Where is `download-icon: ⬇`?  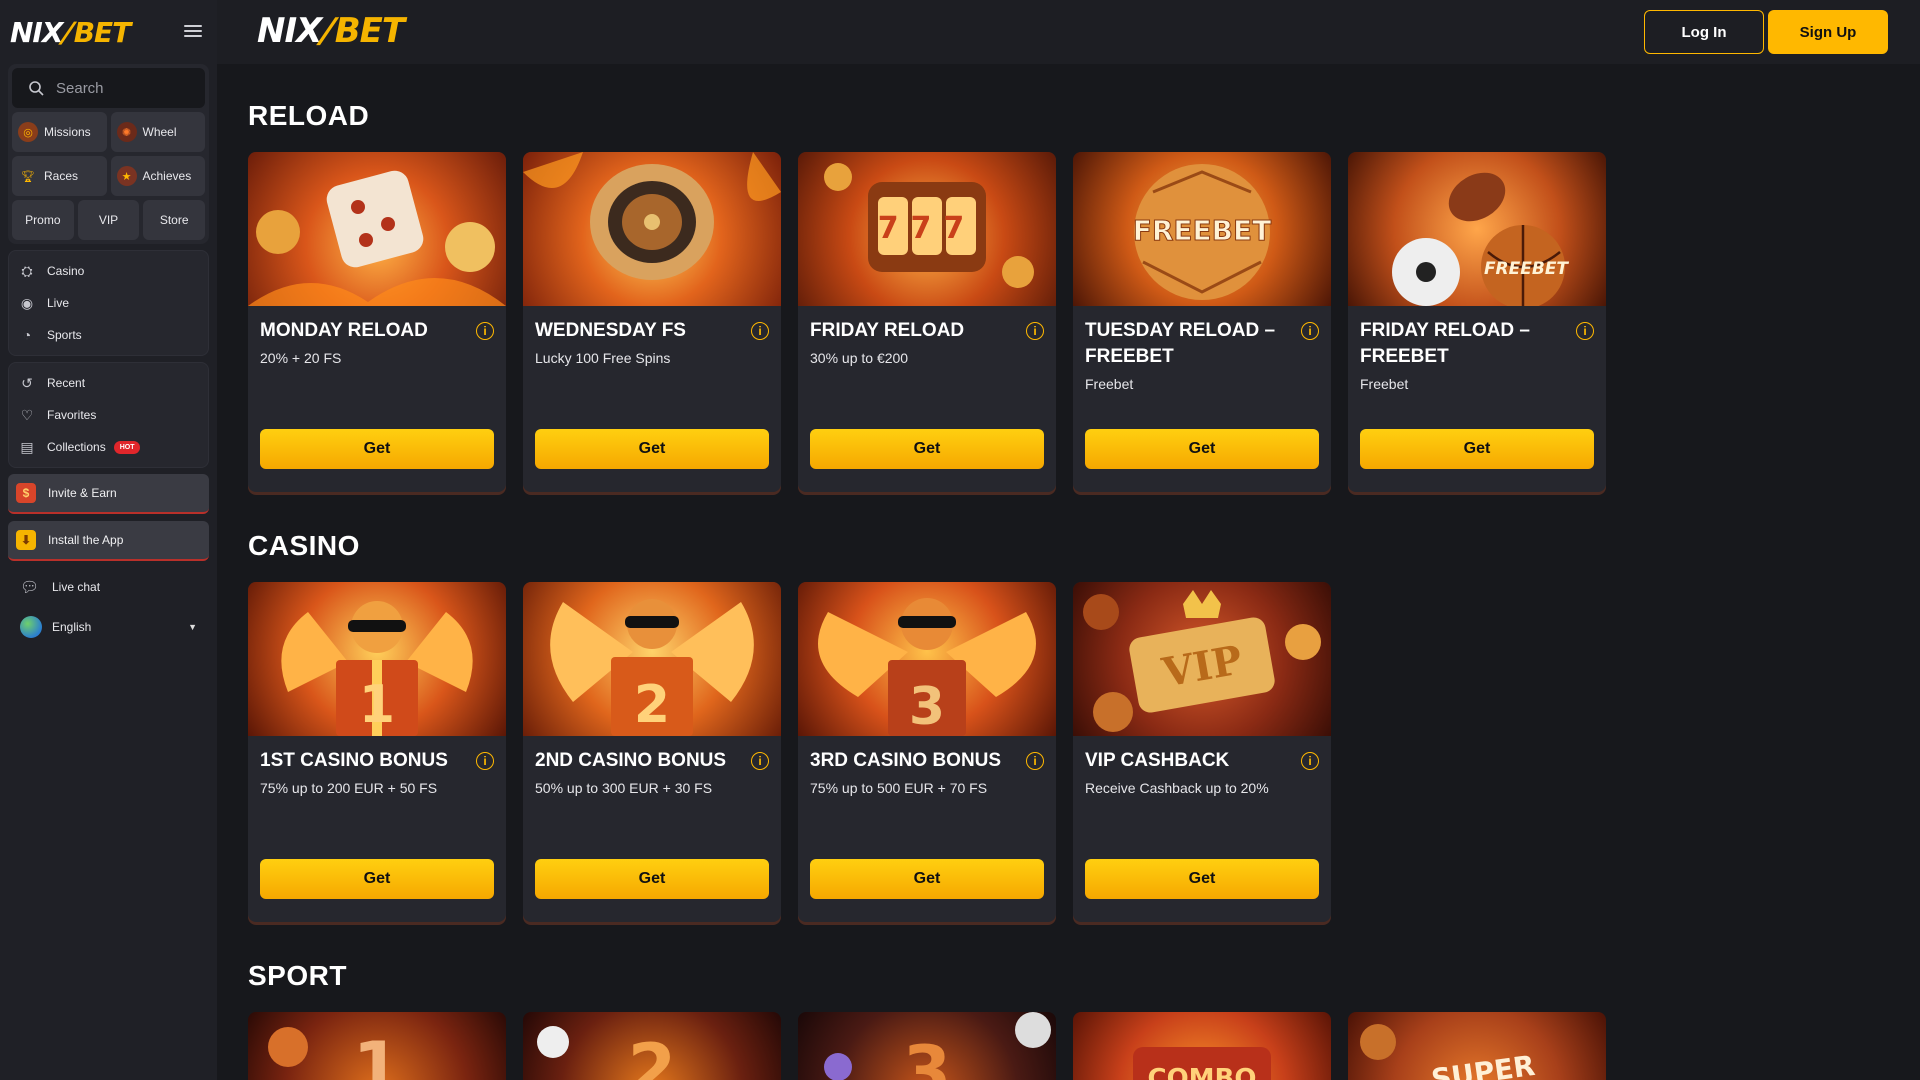
download-icon: ⬇ is located at coordinates (26, 540).